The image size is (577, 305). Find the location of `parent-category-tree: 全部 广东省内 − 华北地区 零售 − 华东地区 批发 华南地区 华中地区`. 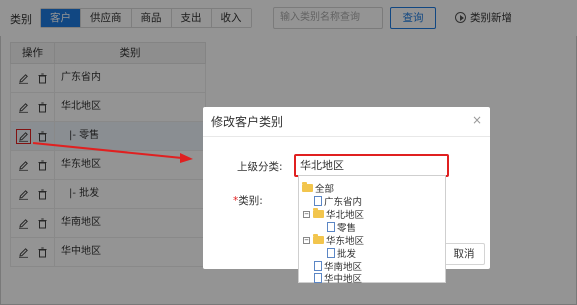

parent-category-tree: 全部 广东省内 − 华北地区 零售 − 华东地区 批发 华南地区 华中地区 is located at coordinates (372, 230).